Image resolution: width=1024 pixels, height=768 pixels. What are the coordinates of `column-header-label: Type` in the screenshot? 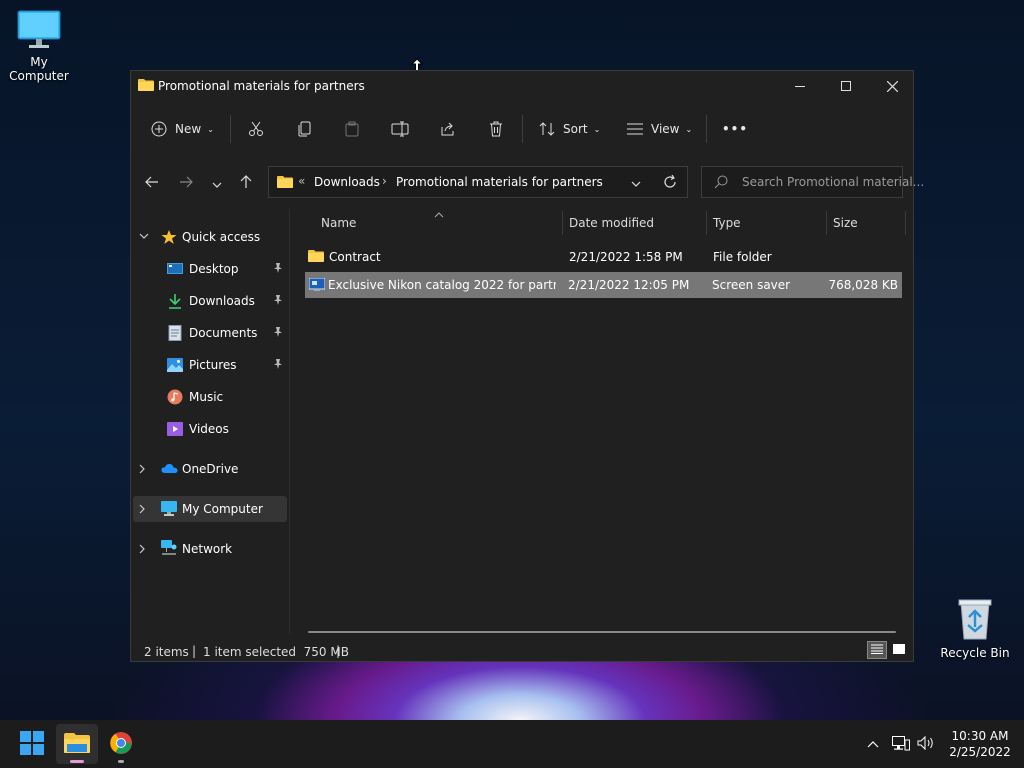 It's located at (727, 223).